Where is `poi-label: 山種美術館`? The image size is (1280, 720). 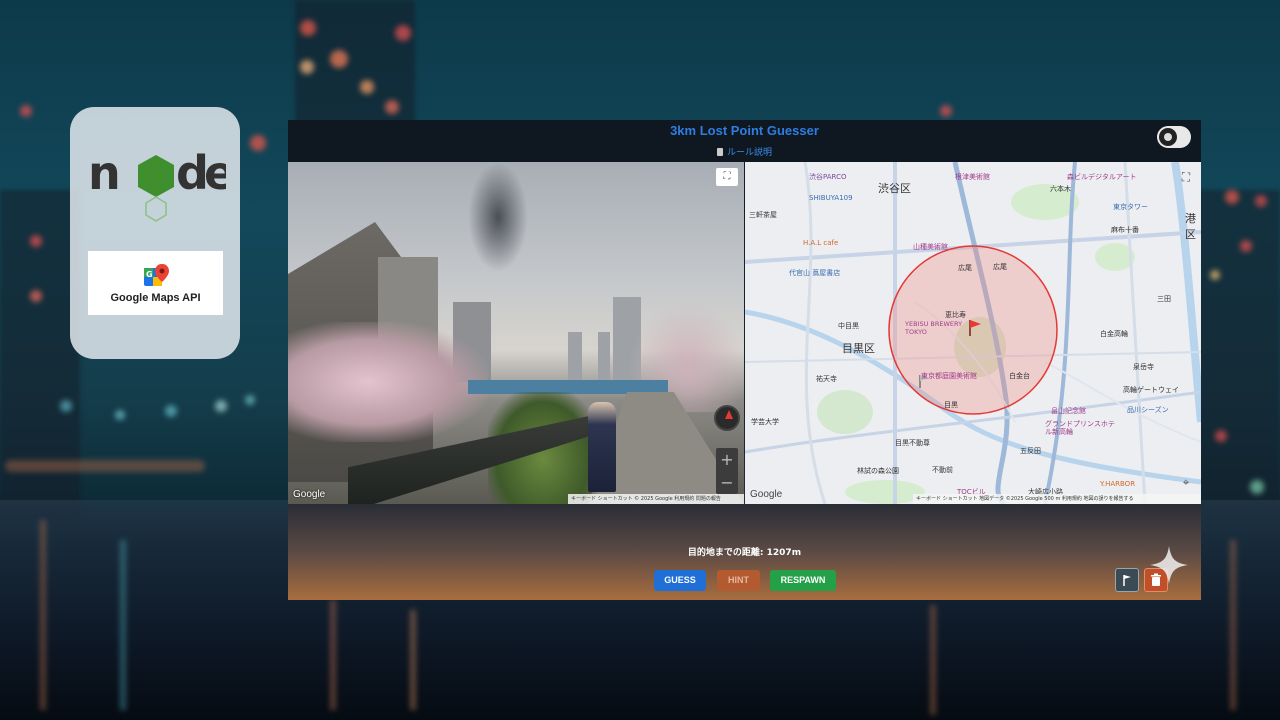 poi-label: 山種美術館 is located at coordinates (930, 247).